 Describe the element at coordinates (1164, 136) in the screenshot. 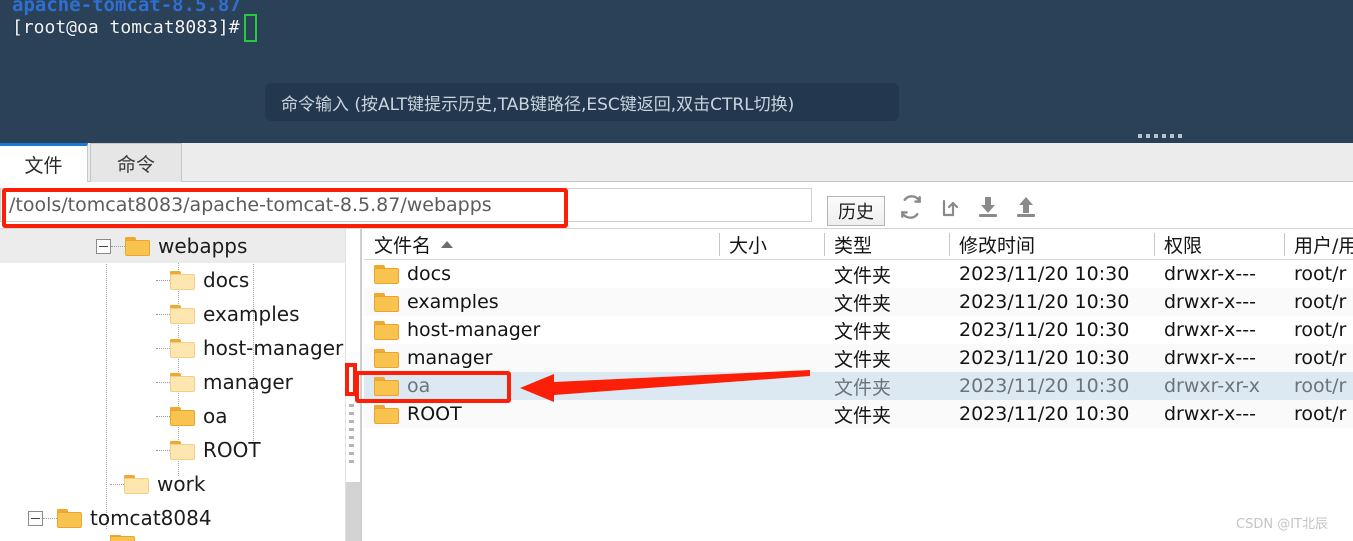

I see `panel-resize-grip` at that location.